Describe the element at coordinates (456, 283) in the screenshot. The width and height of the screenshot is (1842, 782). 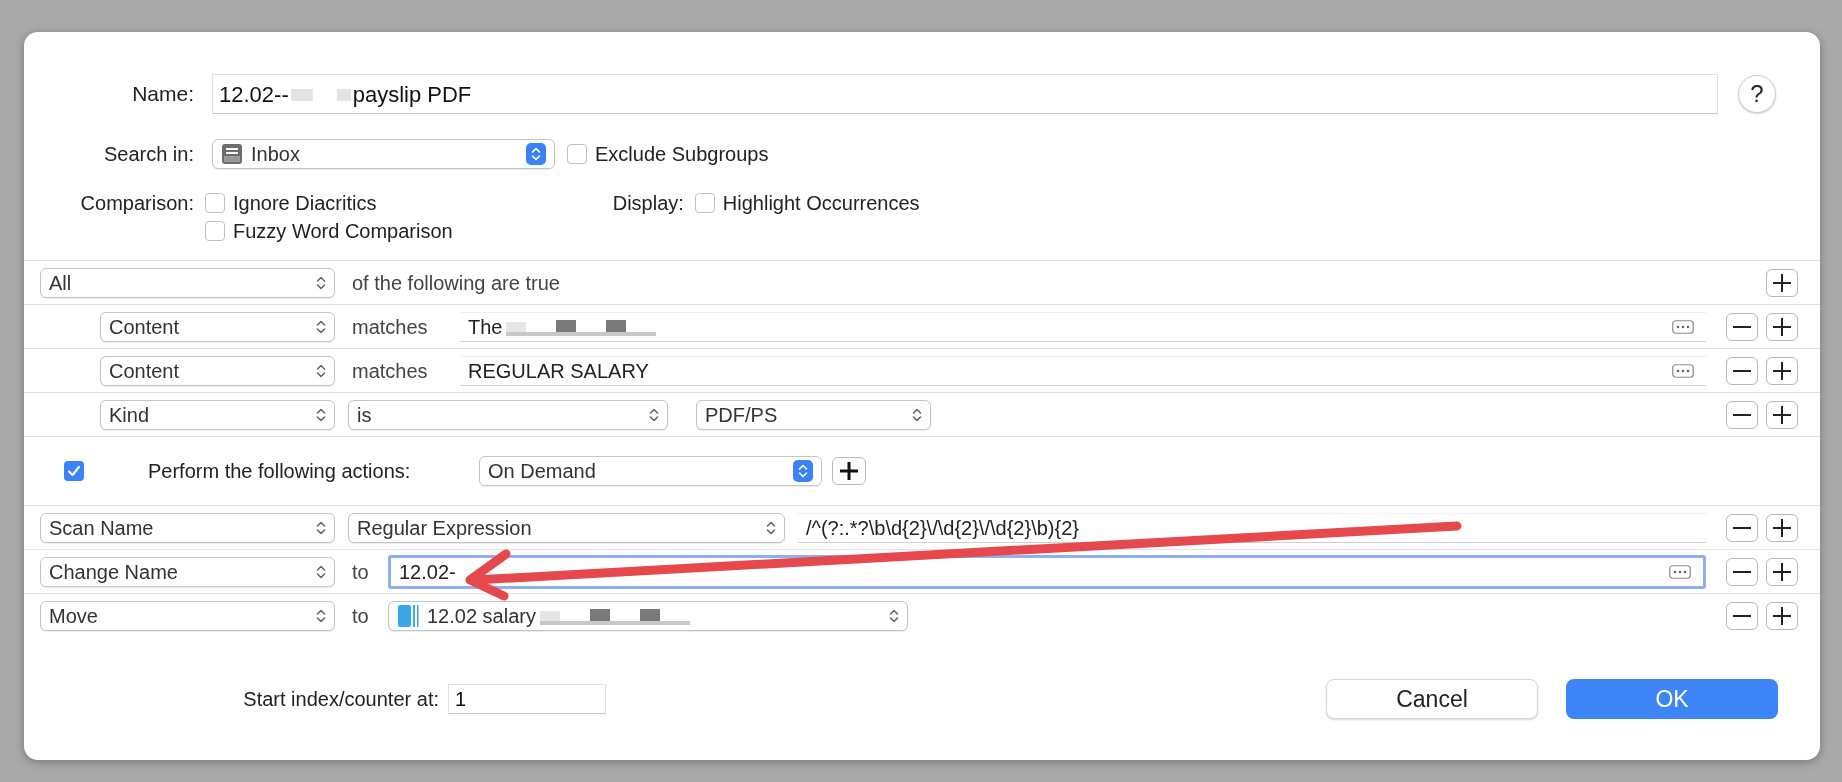
I see `condition-summary: of the following are true` at that location.